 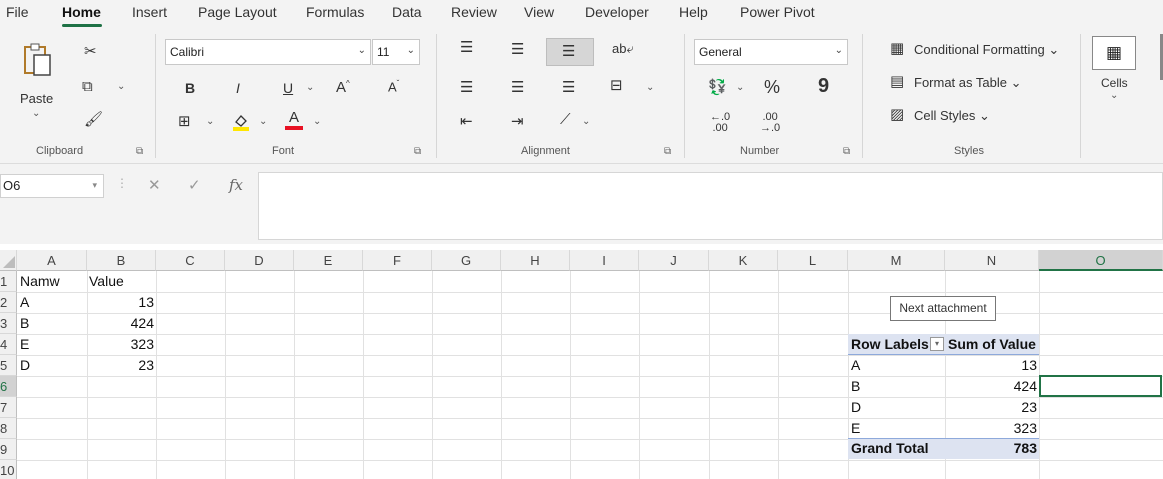 I want to click on cells-dropdown-chevron-icon: ⌄, so click(x=1114, y=95).